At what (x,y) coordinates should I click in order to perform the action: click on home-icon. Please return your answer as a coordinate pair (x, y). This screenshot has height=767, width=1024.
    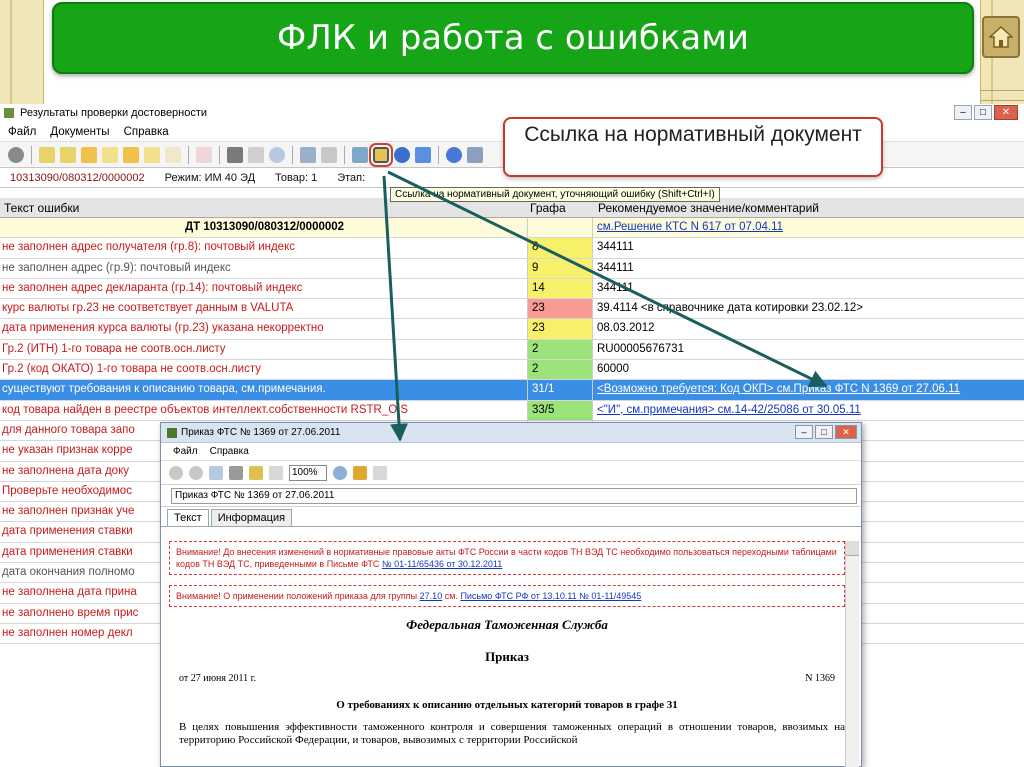
    Looking at the image, I should click on (1001, 37).